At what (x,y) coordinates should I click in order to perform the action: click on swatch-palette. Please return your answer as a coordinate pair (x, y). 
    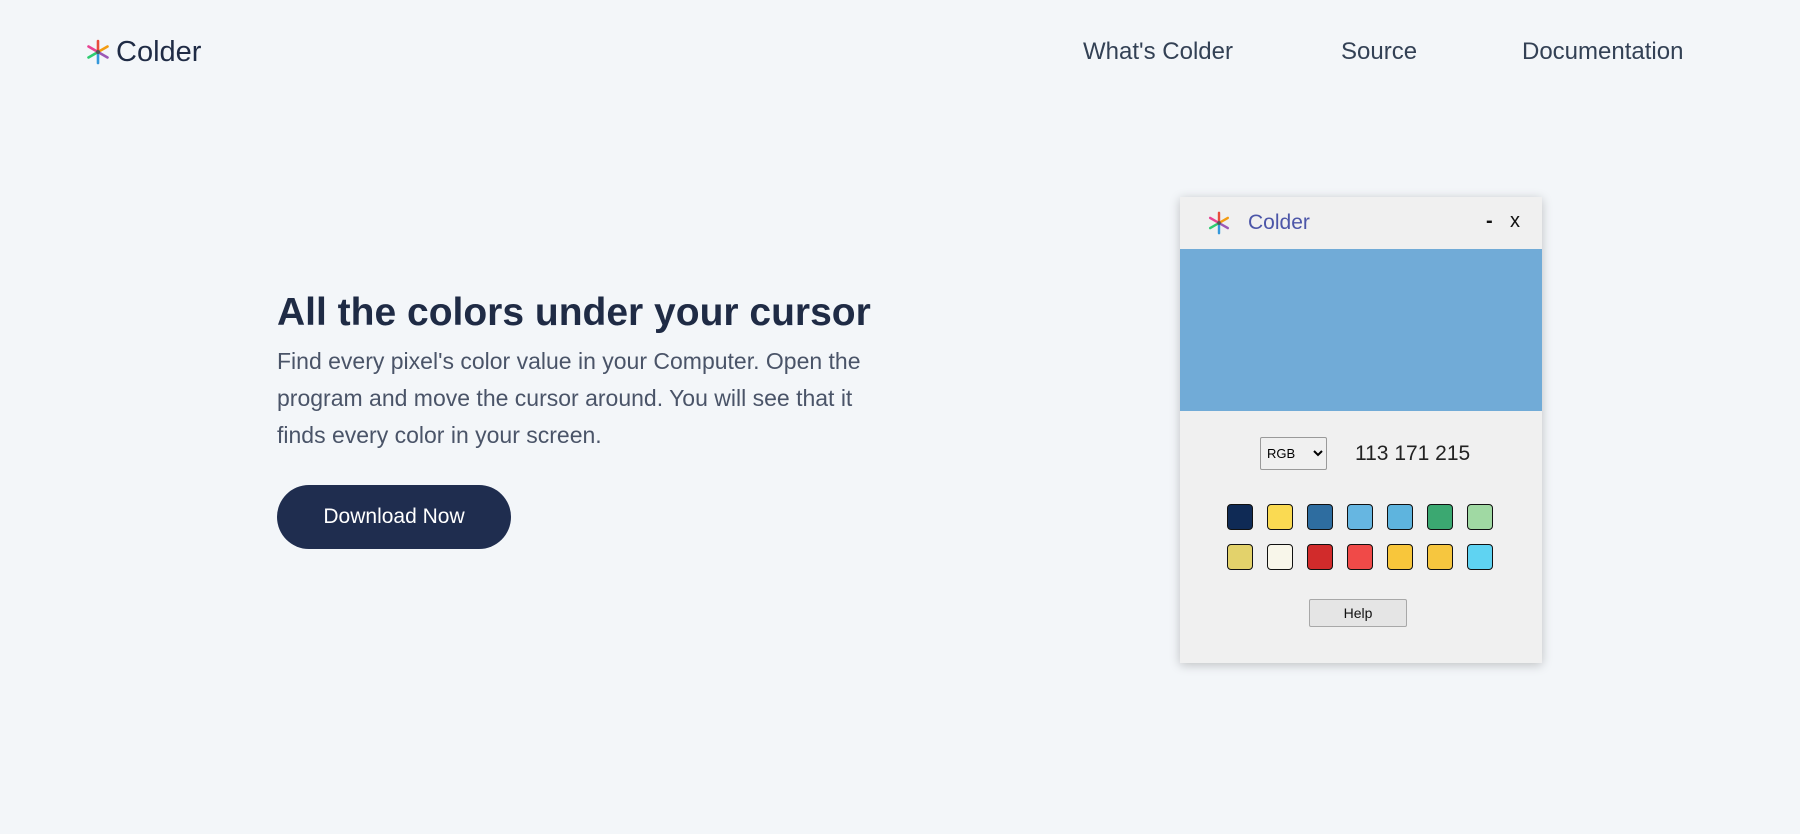
    Looking at the image, I should click on (1360, 537).